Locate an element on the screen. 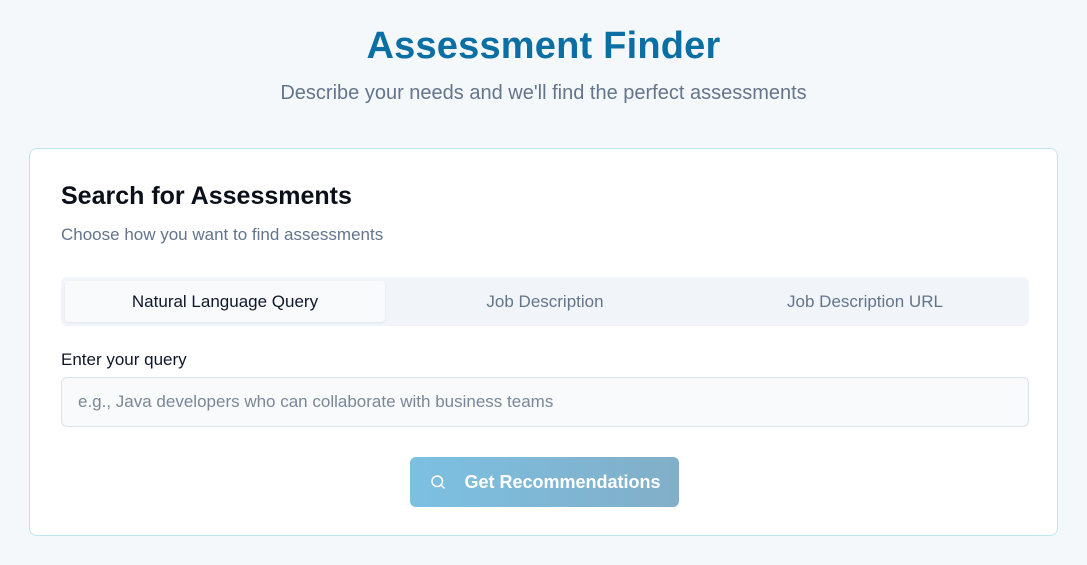 The image size is (1087, 565). tab-job-description: Job Description is located at coordinates (545, 301).